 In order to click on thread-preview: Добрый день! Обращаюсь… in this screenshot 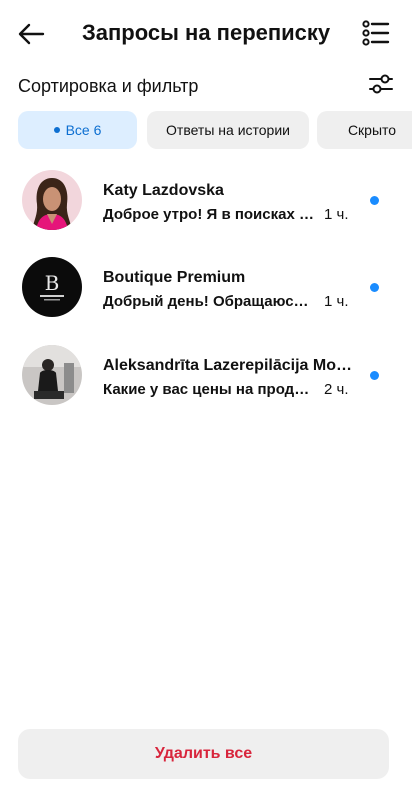, I will do `click(209, 301)`.